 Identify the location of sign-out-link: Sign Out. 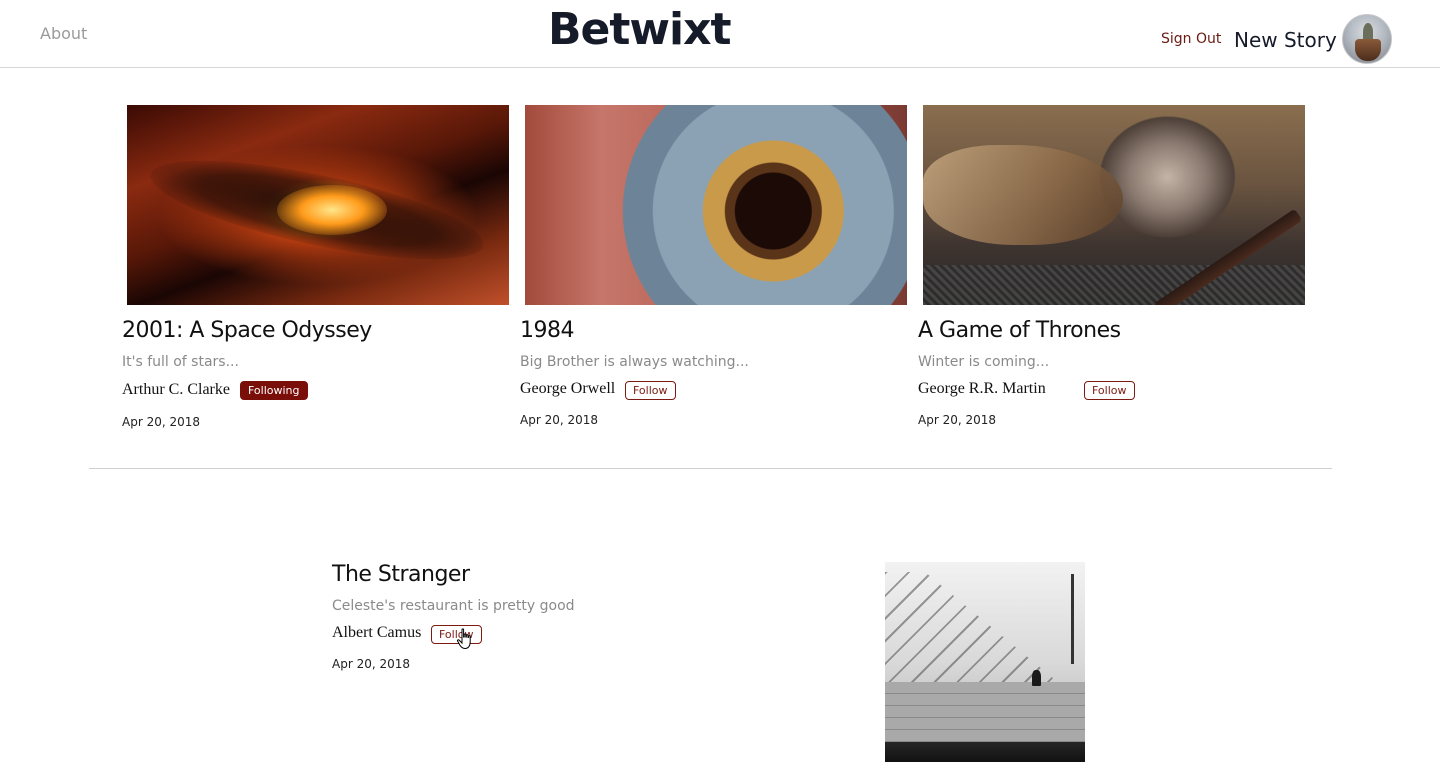
(1191, 39).